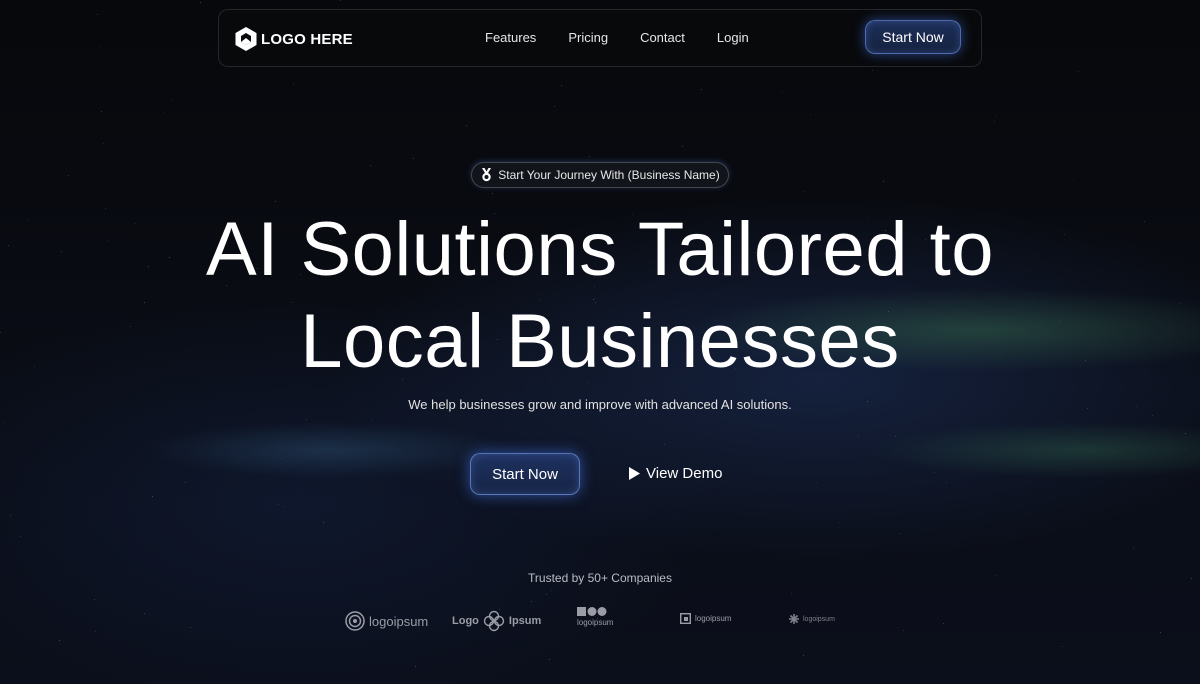 This screenshot has height=684, width=1200. Describe the element at coordinates (600, 578) in the screenshot. I see `trusted-label: Trusted by 50+ Companies` at that location.